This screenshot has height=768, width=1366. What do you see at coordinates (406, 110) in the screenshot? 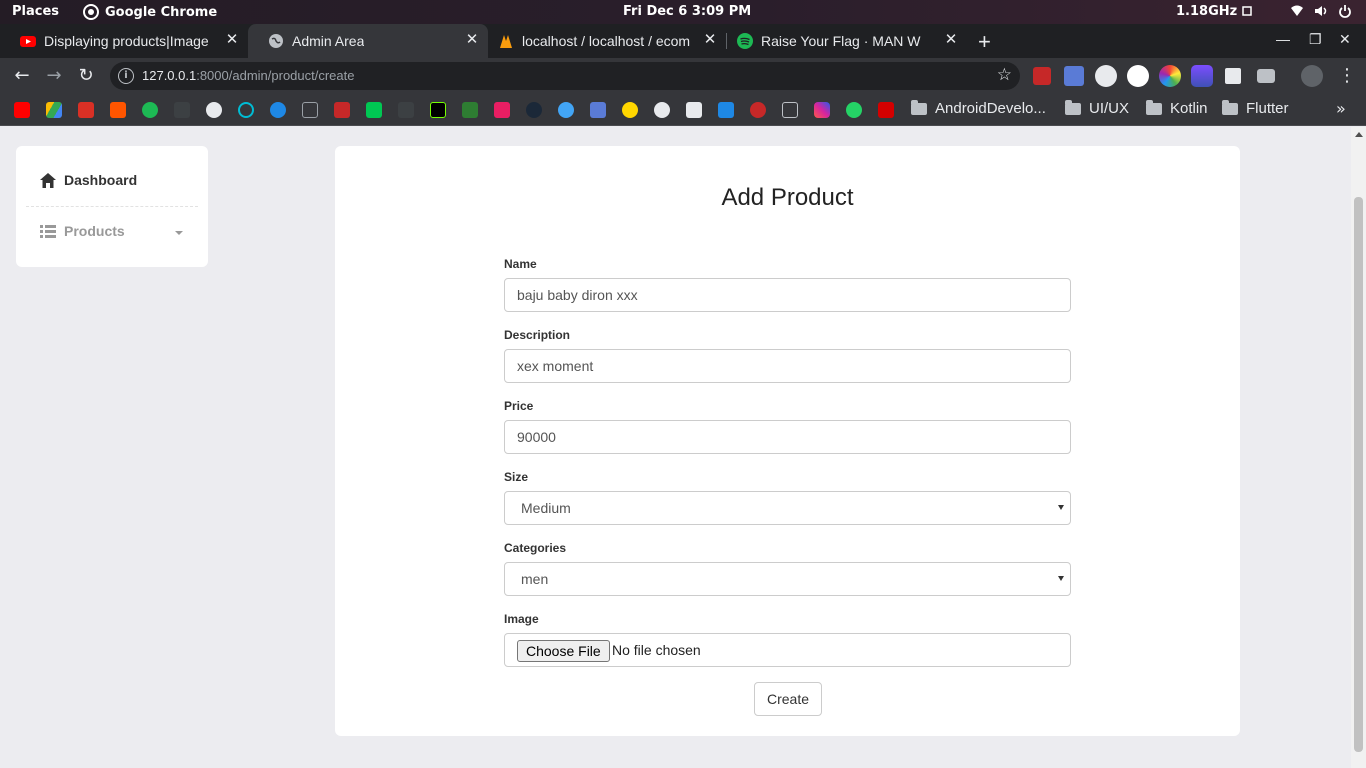
I see `bookmark-triangle-icon` at bounding box center [406, 110].